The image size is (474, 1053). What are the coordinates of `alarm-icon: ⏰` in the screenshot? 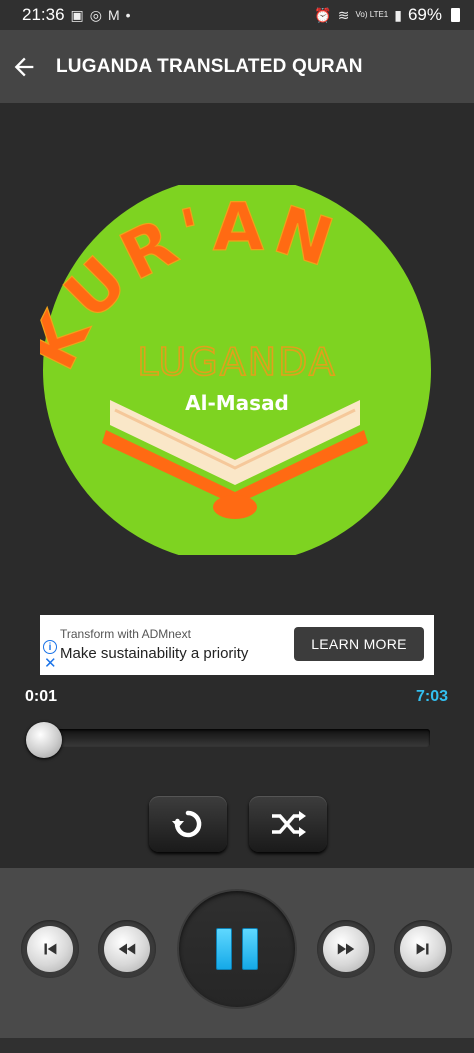 It's located at (323, 14).